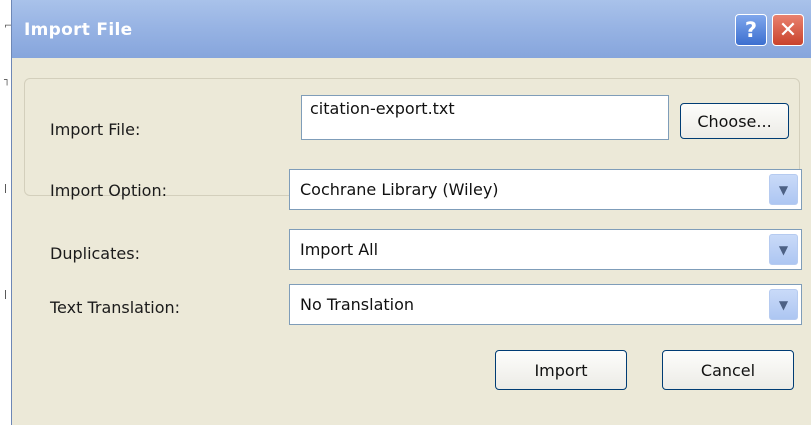  Describe the element at coordinates (545, 304) in the screenshot. I see `text-translation-select: No Translation ▼` at that location.